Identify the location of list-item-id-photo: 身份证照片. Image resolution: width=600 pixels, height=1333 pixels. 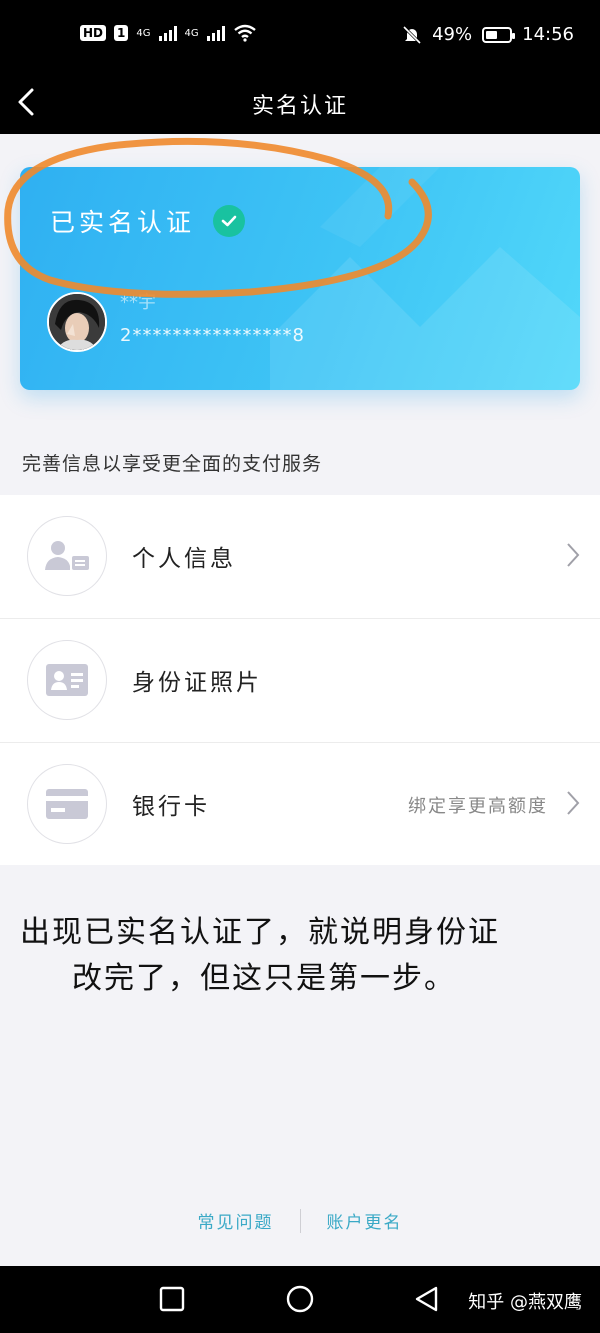
(300, 681).